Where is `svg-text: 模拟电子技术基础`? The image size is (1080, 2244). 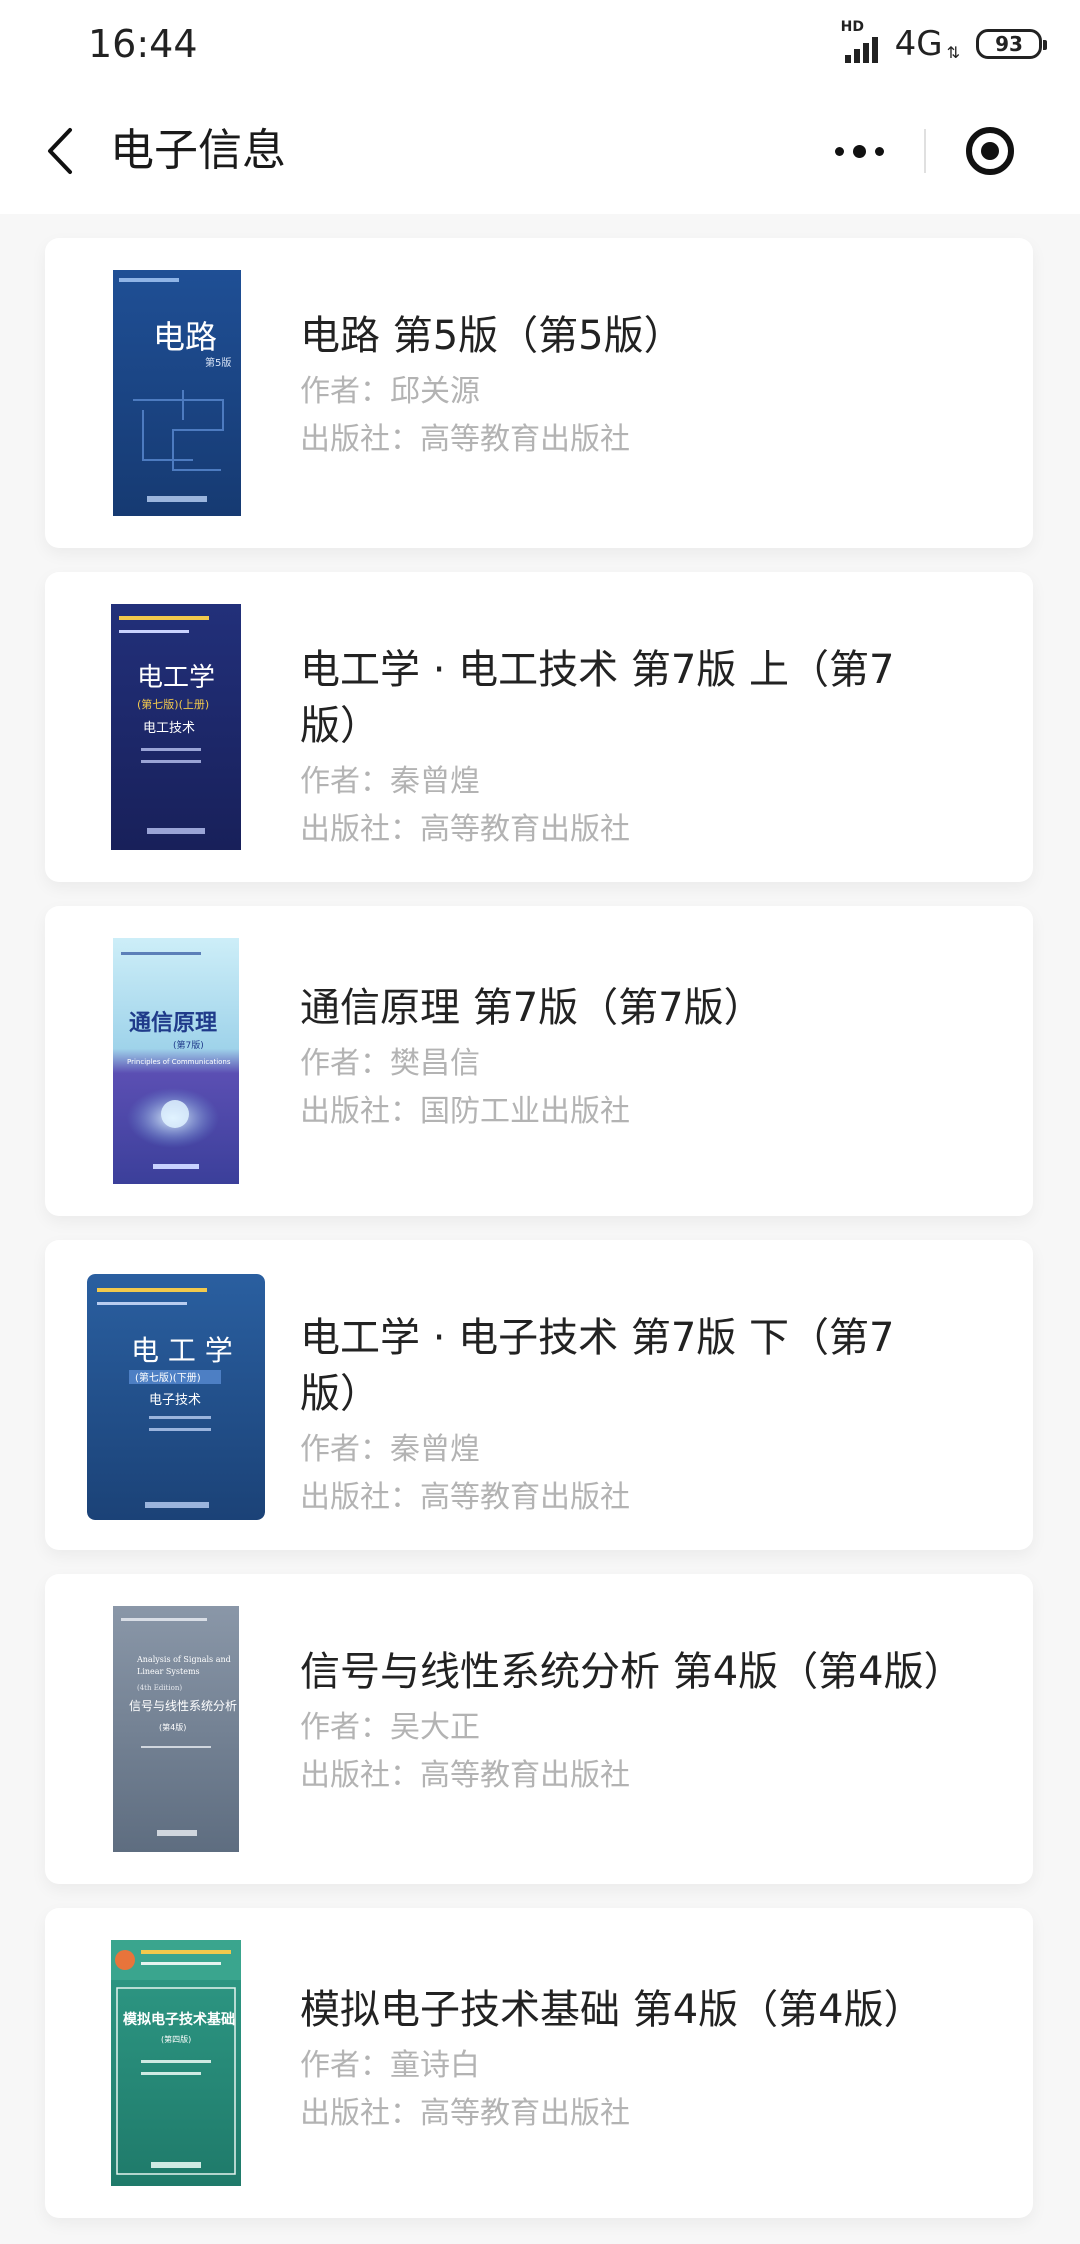
svg-text: 模拟电子技术基础 is located at coordinates (179, 2019).